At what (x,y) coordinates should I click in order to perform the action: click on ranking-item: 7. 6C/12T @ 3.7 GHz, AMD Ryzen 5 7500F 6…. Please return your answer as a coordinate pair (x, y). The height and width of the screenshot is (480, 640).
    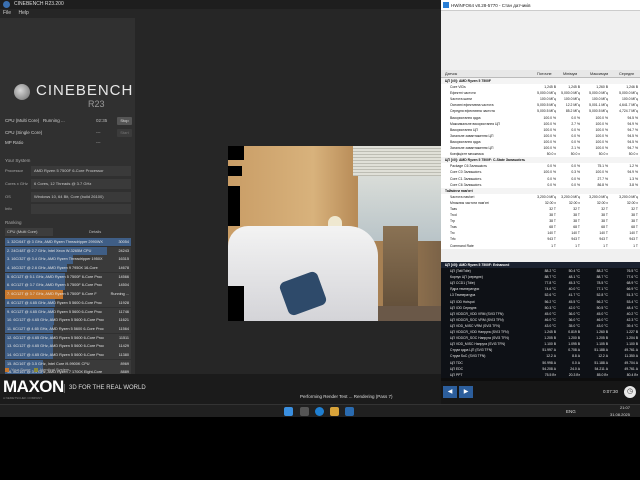
    Looking at the image, I should click on (68, 294).